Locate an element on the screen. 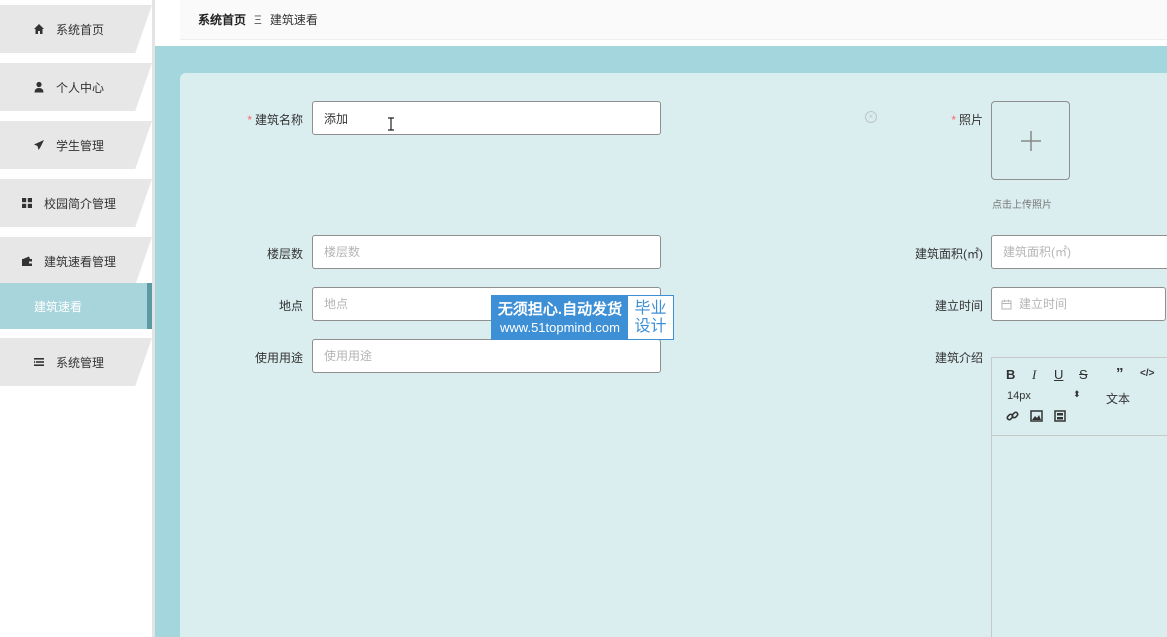  location-label: 地点 is located at coordinates (290, 306).